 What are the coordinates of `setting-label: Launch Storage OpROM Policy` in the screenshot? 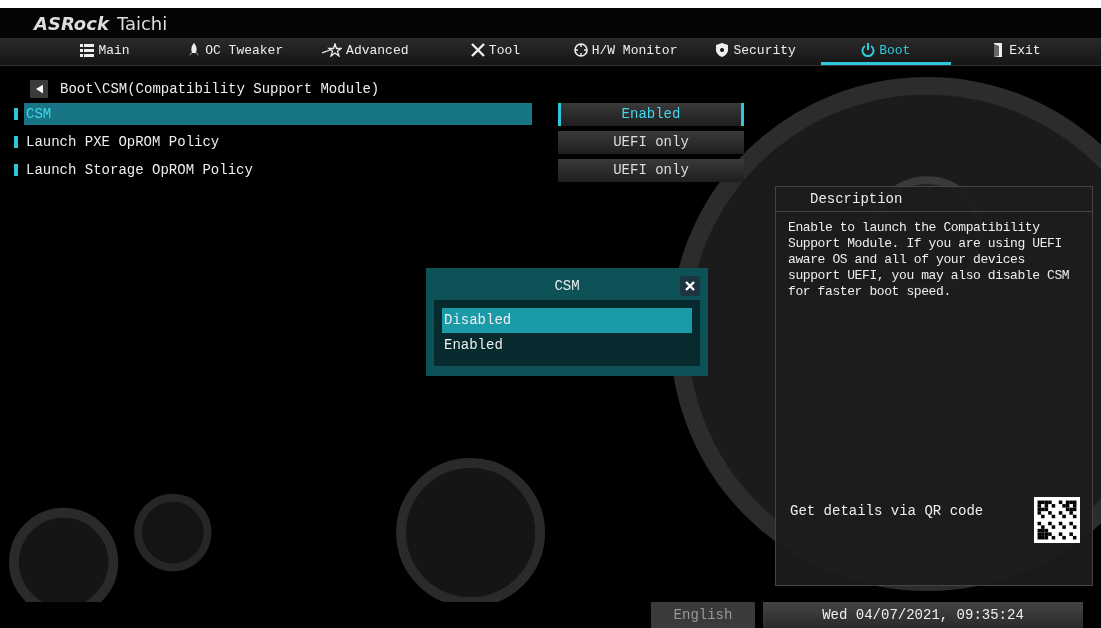 It's located at (278, 170).